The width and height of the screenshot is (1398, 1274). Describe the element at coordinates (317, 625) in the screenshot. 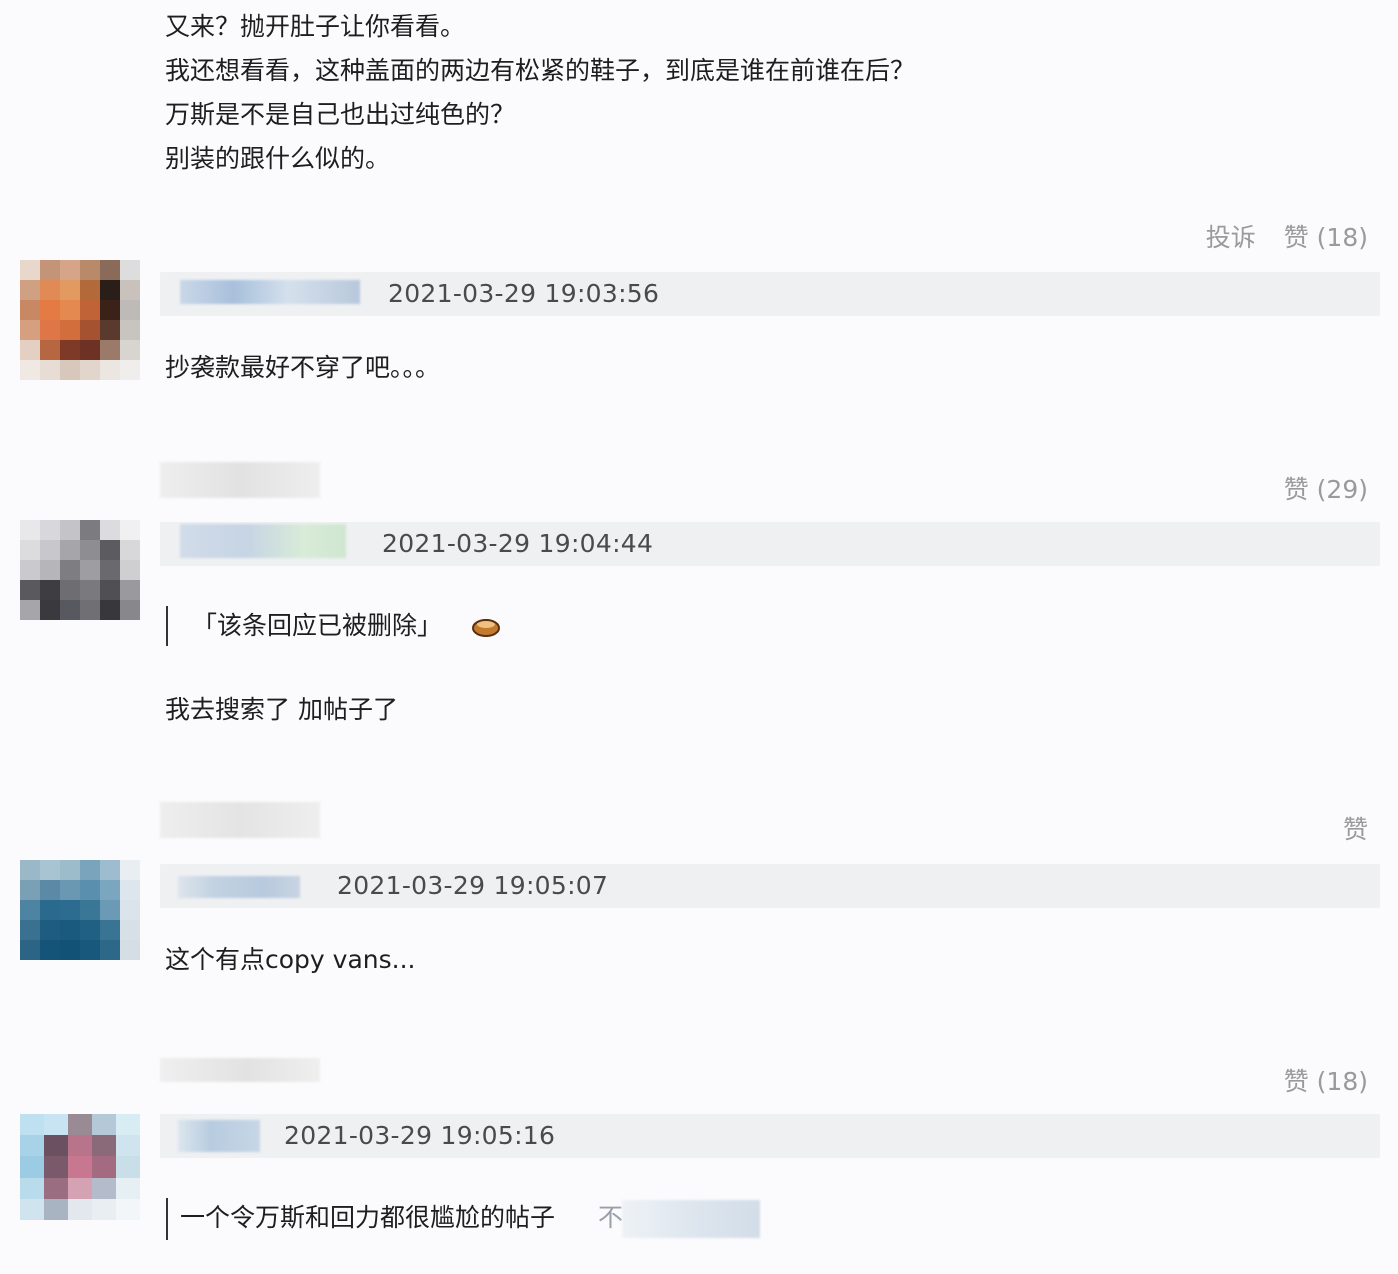

I see `quote-text: 「该条回应已被删除」` at that location.